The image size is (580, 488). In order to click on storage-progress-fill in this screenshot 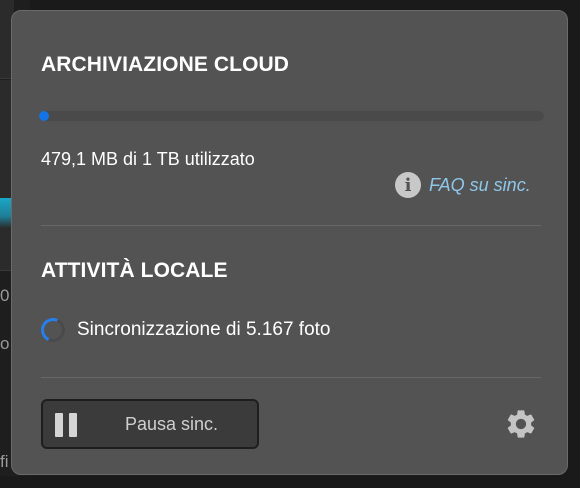, I will do `click(44, 116)`.